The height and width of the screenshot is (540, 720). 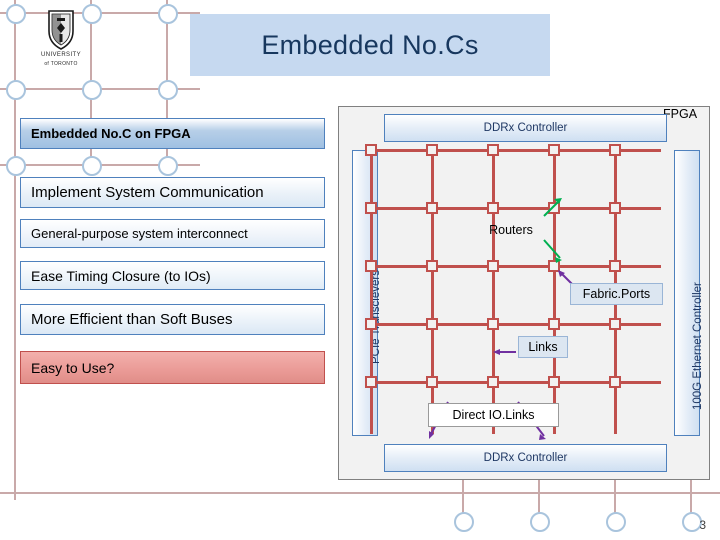 I want to click on bullet-embedded-noc-on-fpga: Embedded No.C on FPGA, so click(x=172, y=133).